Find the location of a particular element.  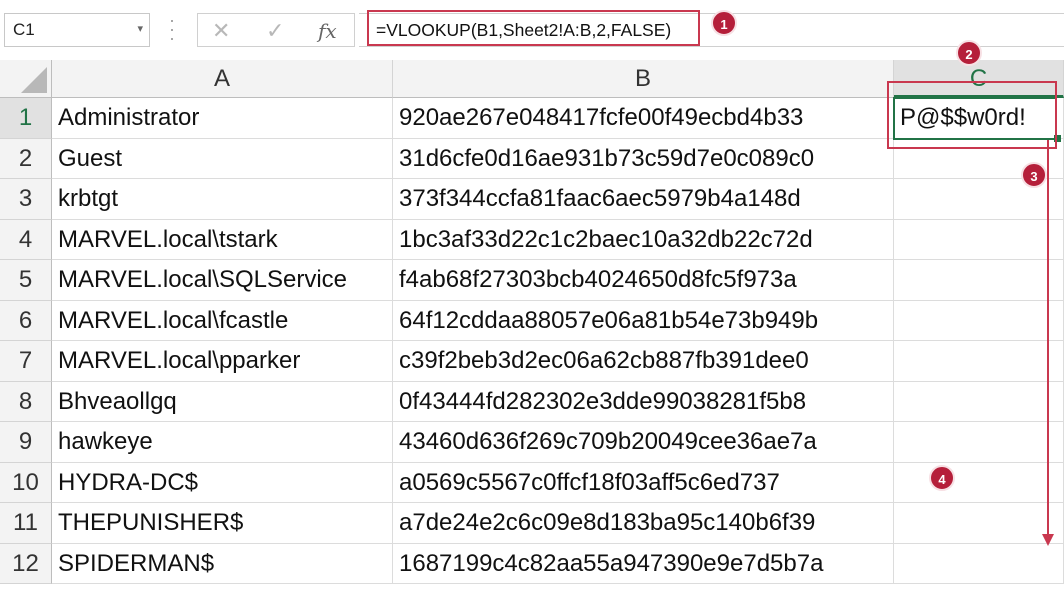

row-header-6: 6 is located at coordinates (26, 320).